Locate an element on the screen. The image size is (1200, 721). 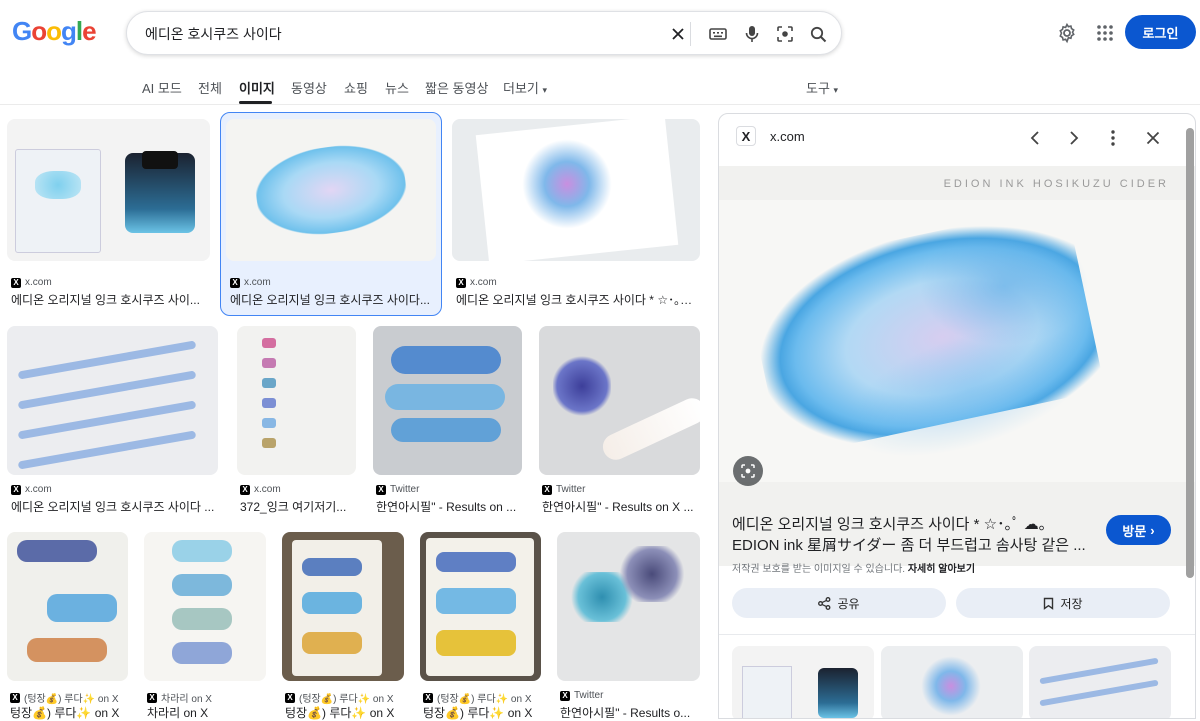
result-source: X (텅장💰) 루다✨ on X is located at coordinates (339, 697).